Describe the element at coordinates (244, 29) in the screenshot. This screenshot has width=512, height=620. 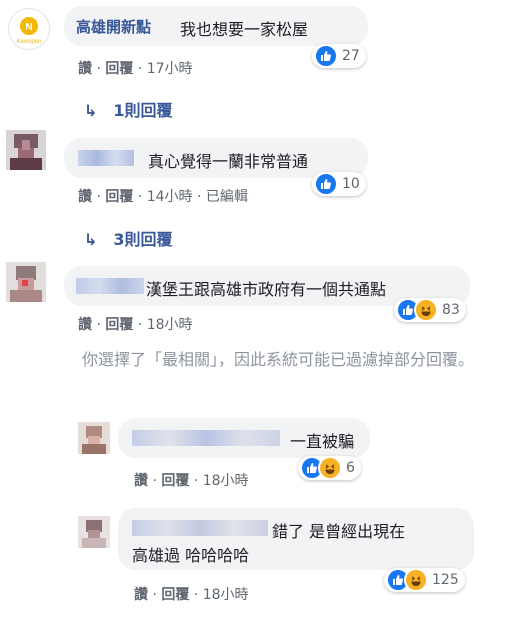
I see `comment-text: 我也想要一家松屋` at that location.